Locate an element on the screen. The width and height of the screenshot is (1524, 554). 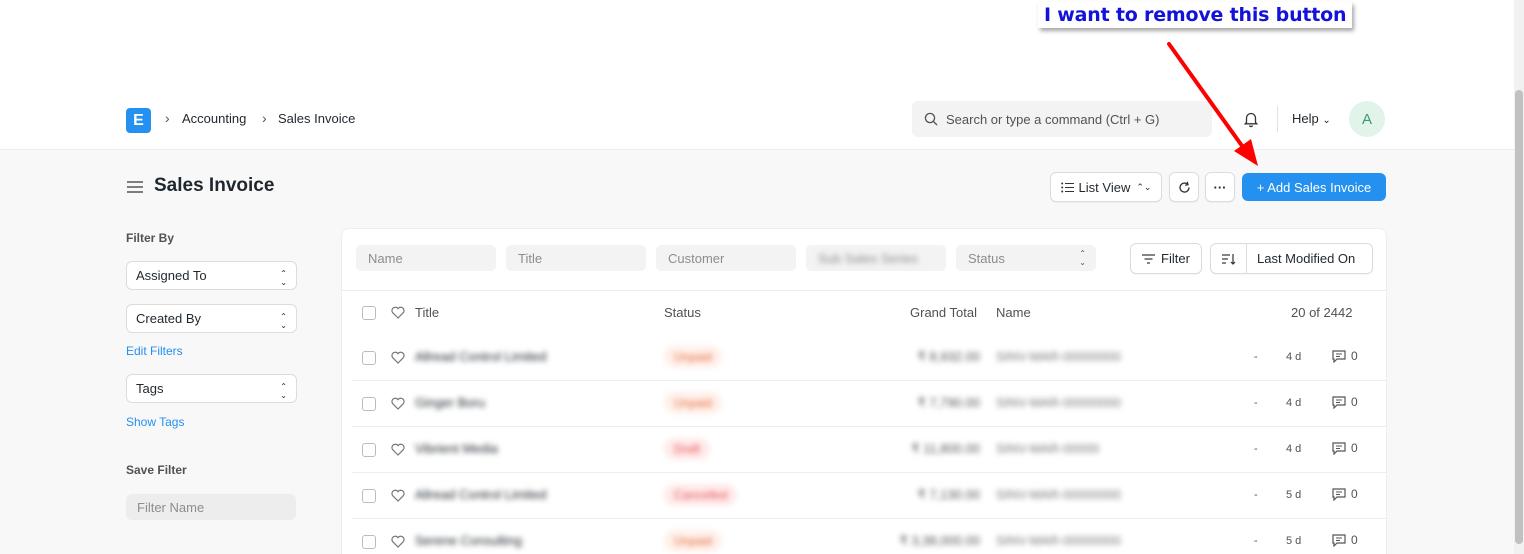
sort-direction-button is located at coordinates (1229, 258).